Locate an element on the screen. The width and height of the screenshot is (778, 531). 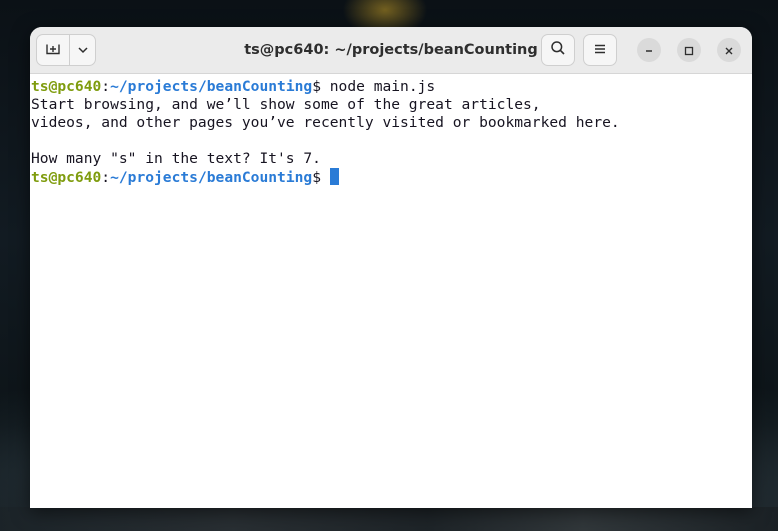
command-text: node main.js is located at coordinates (382, 86).